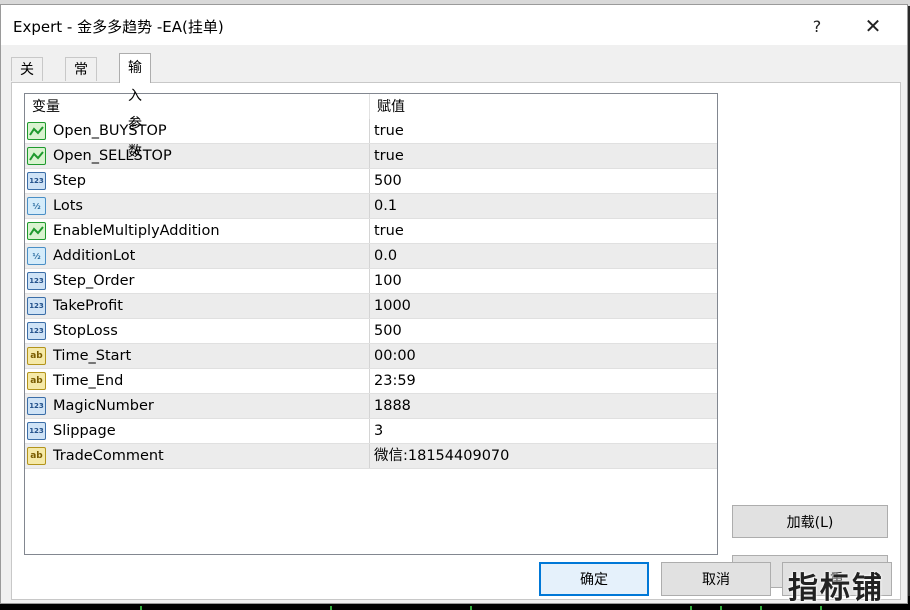  What do you see at coordinates (197, 406) in the screenshot?
I see `variable-cell: 123 MagicNumber` at bounding box center [197, 406].